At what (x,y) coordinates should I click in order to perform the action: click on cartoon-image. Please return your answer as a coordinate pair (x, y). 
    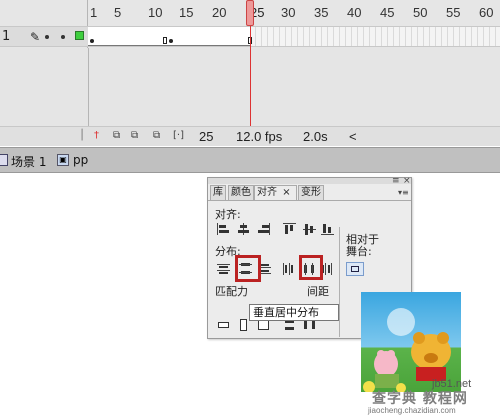
    Looking at the image, I should click on (411, 342).